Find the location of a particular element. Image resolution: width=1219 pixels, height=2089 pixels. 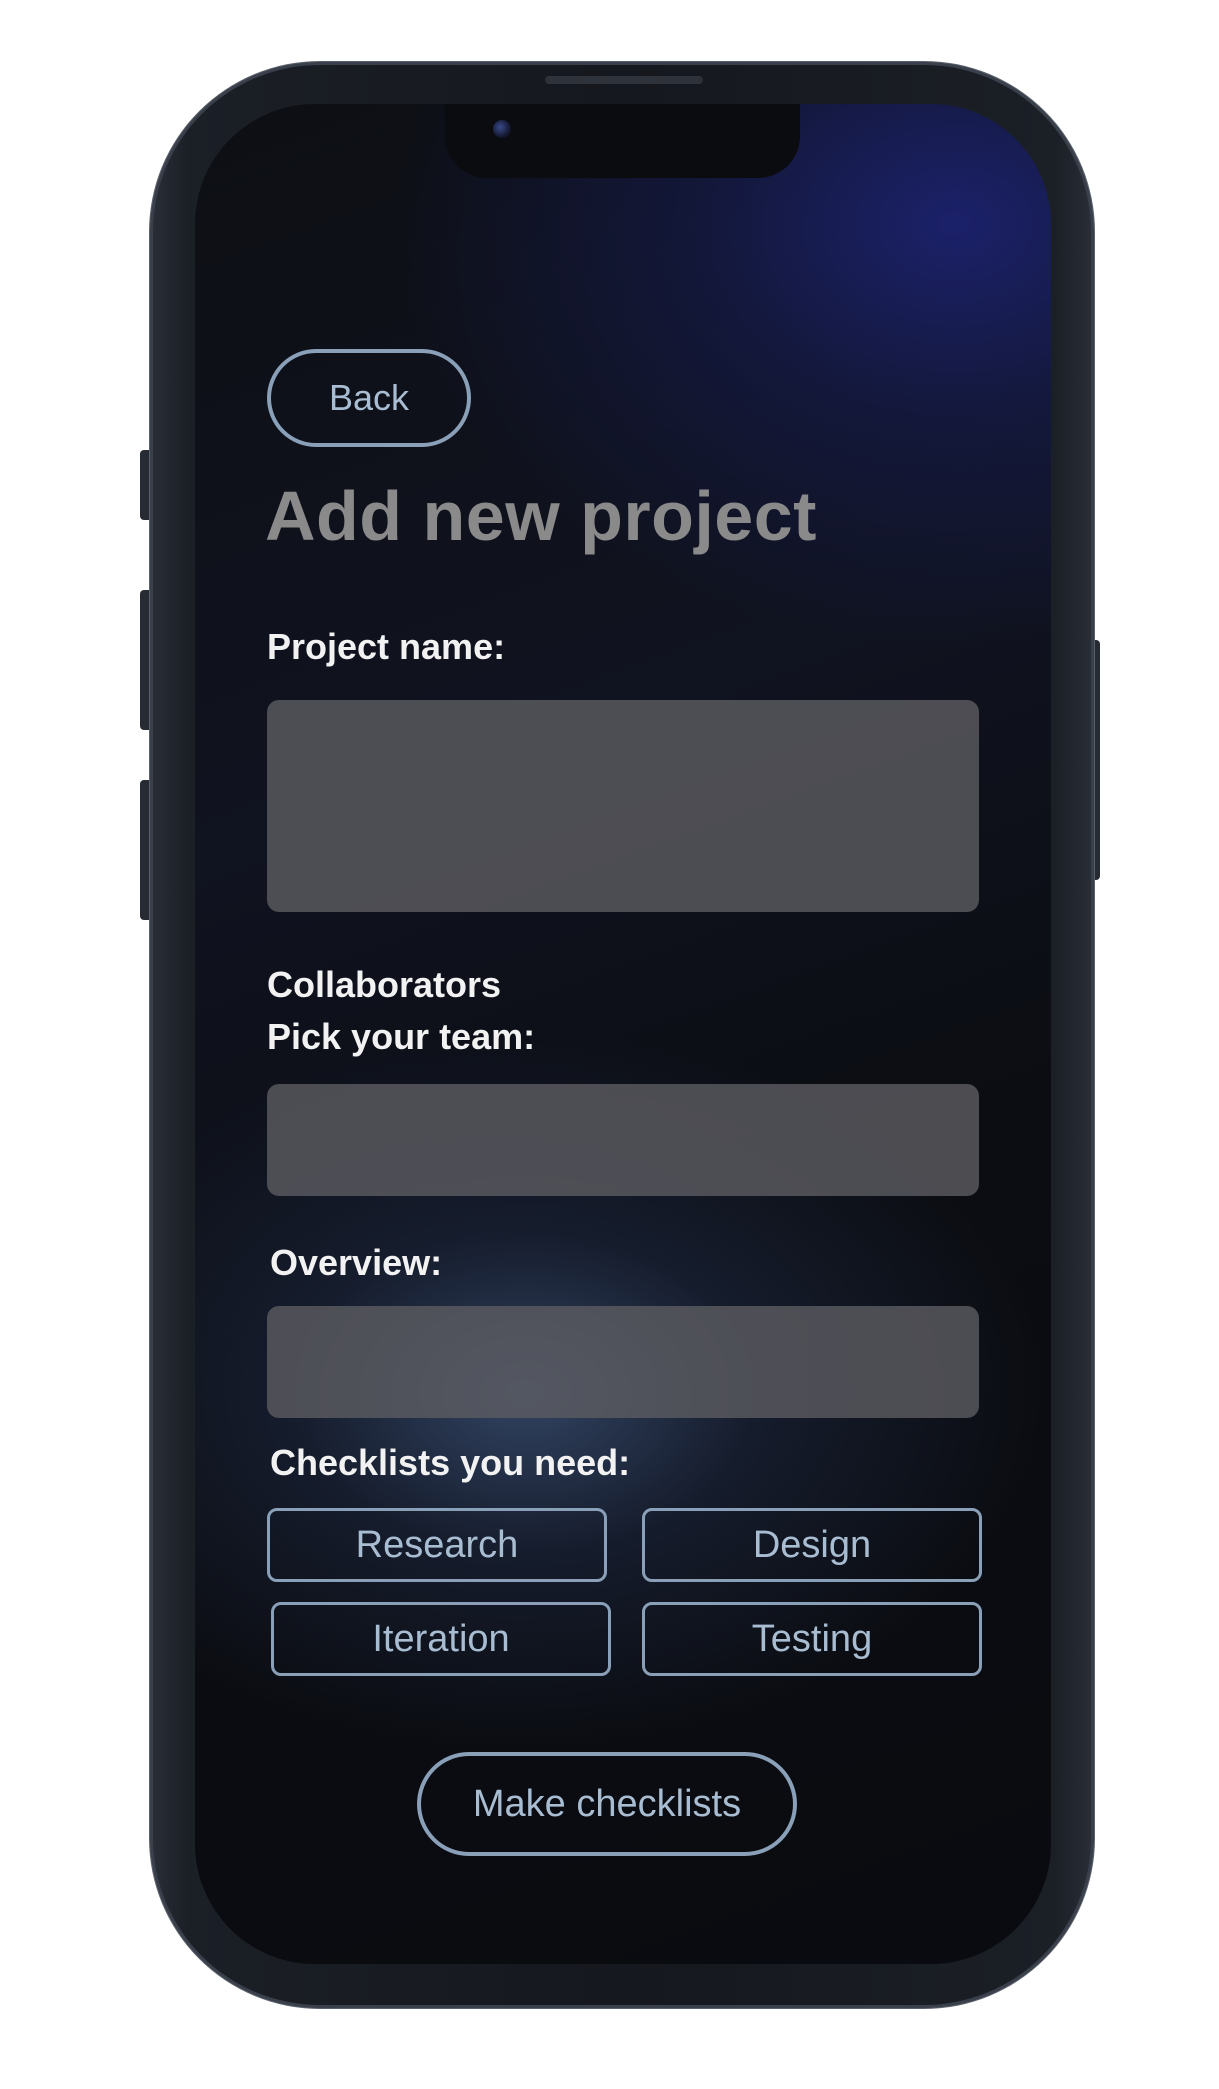

collaborators-label: Collaborators is located at coordinates (384, 984).